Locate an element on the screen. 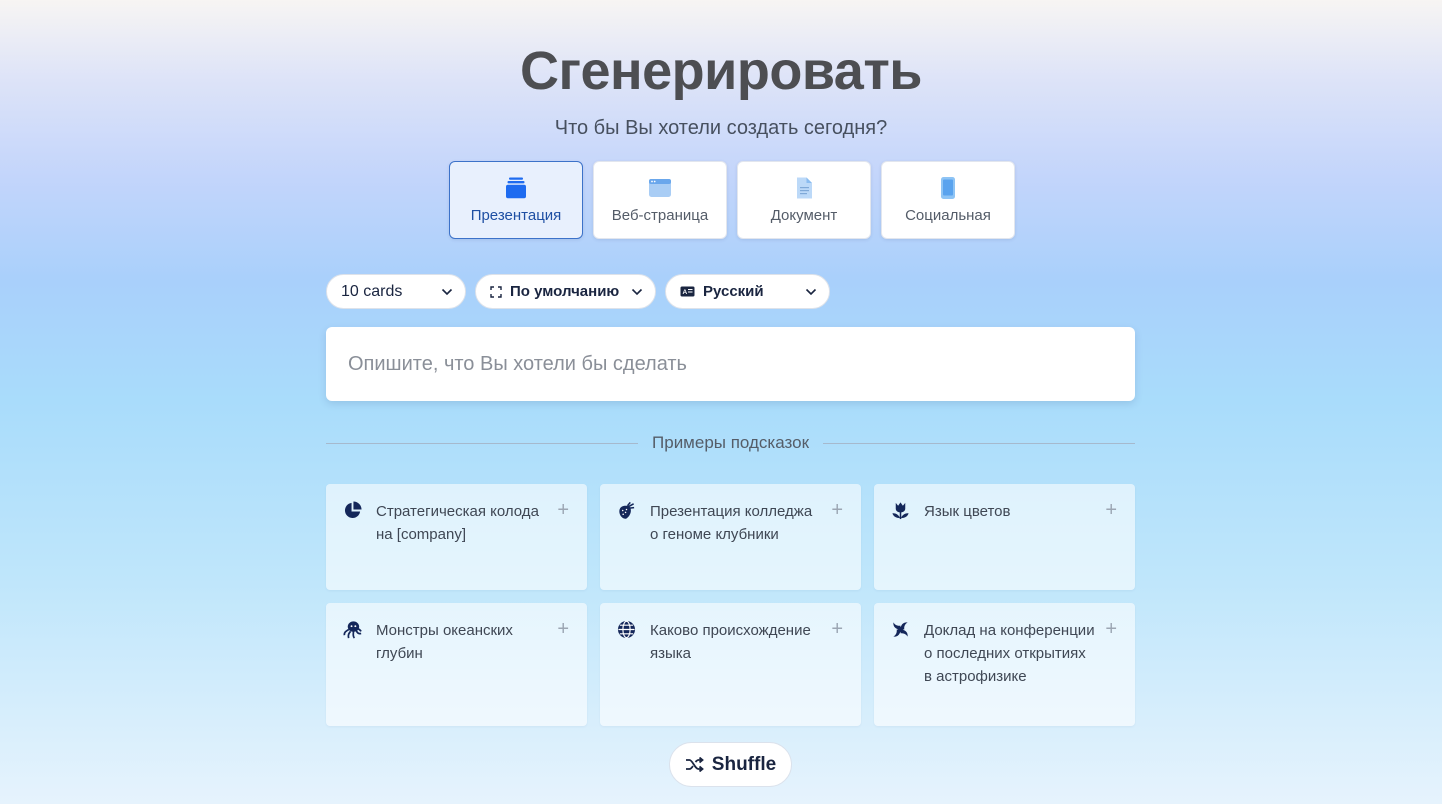  tab-webpage: Веб-страница is located at coordinates (660, 200).